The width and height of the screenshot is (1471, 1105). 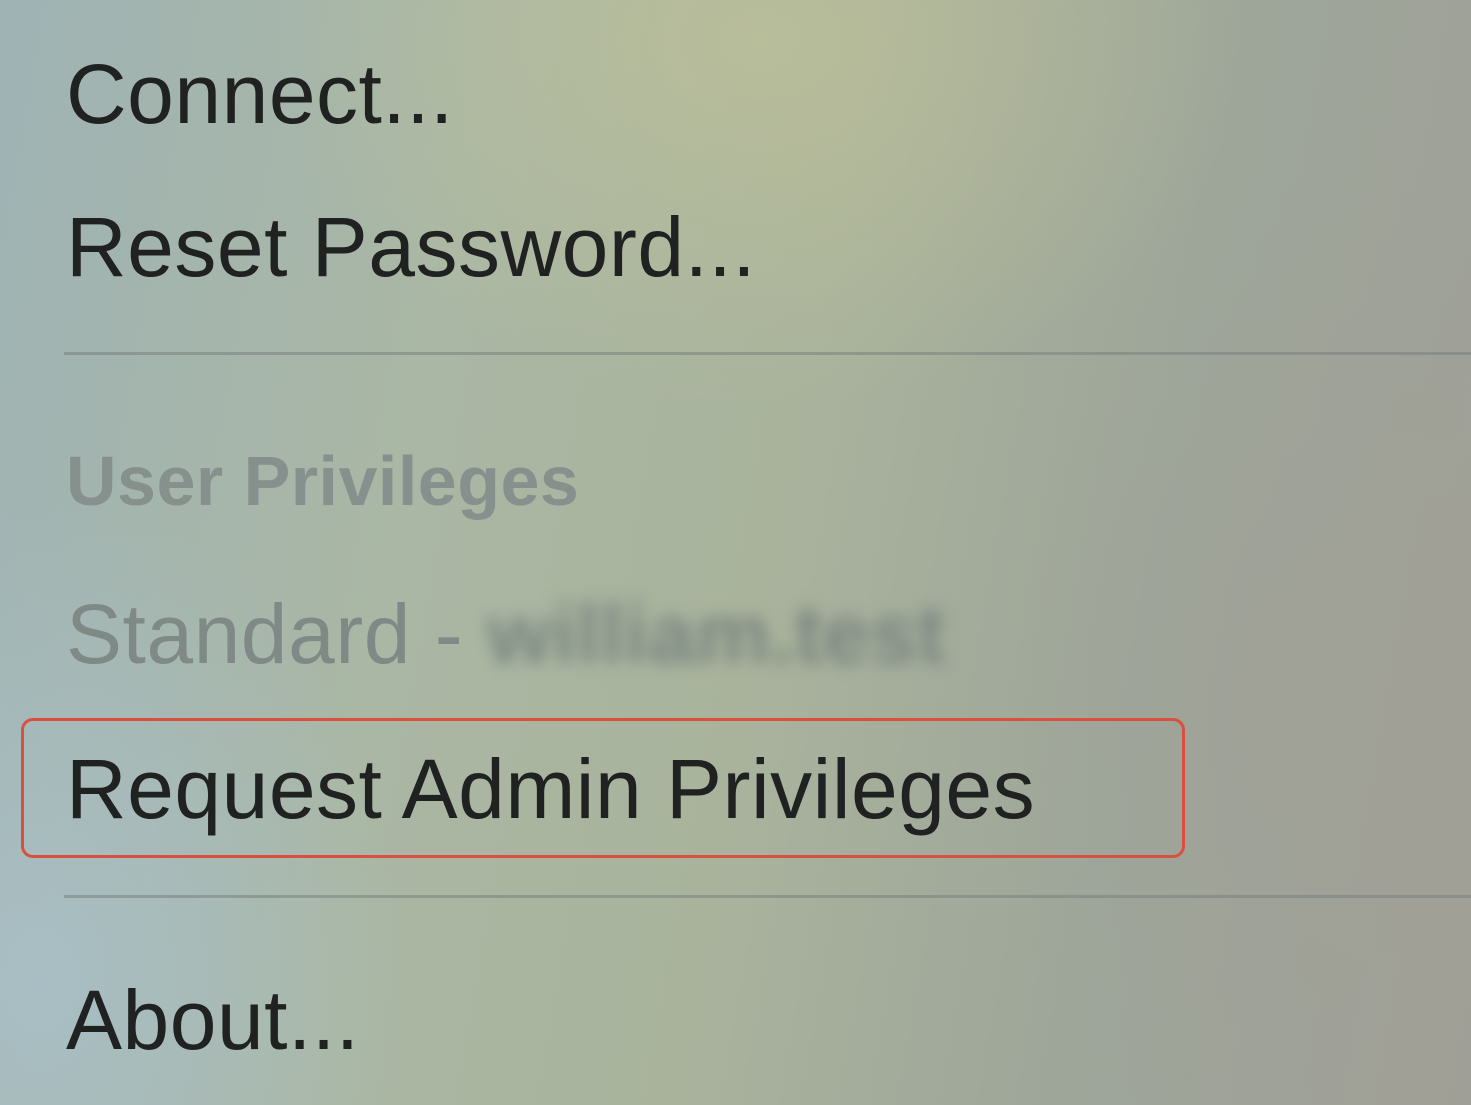 I want to click on current-privilege-level: Standard -, so click(x=277, y=634).